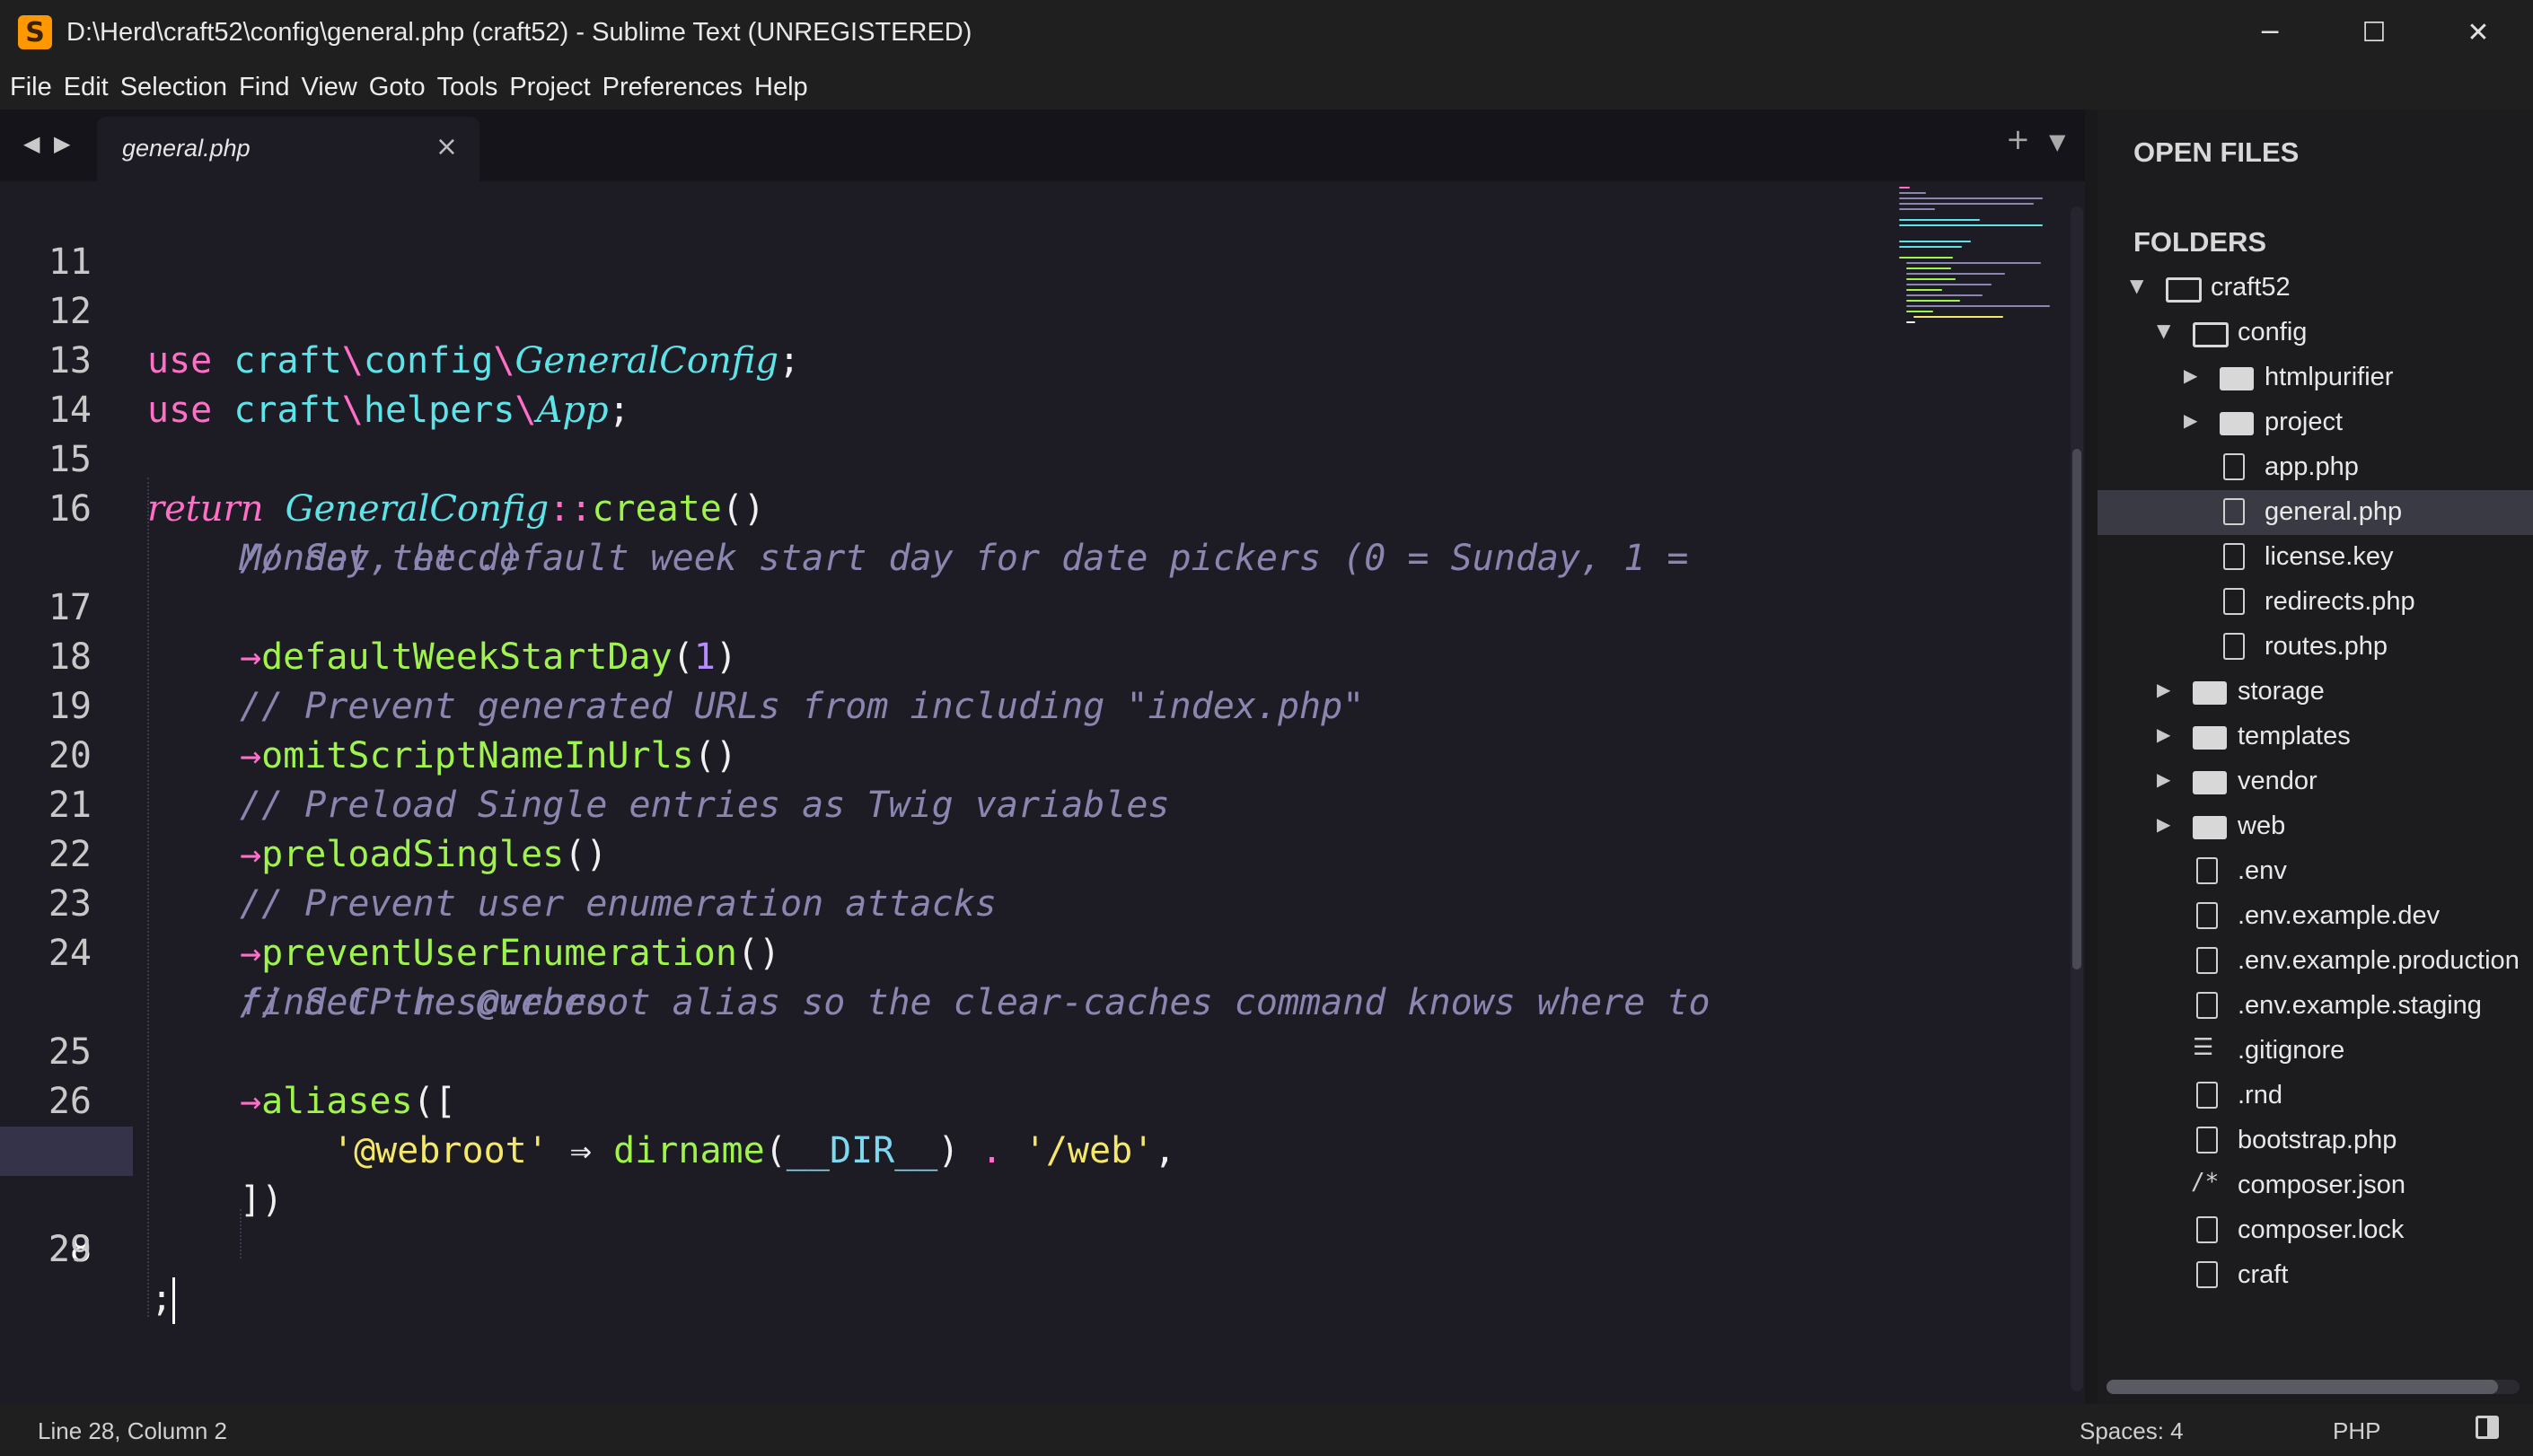 The width and height of the screenshot is (2533, 1456). What do you see at coordinates (2316, 962) in the screenshot?
I see `tree-file-env-example-production: .env.example.production` at bounding box center [2316, 962].